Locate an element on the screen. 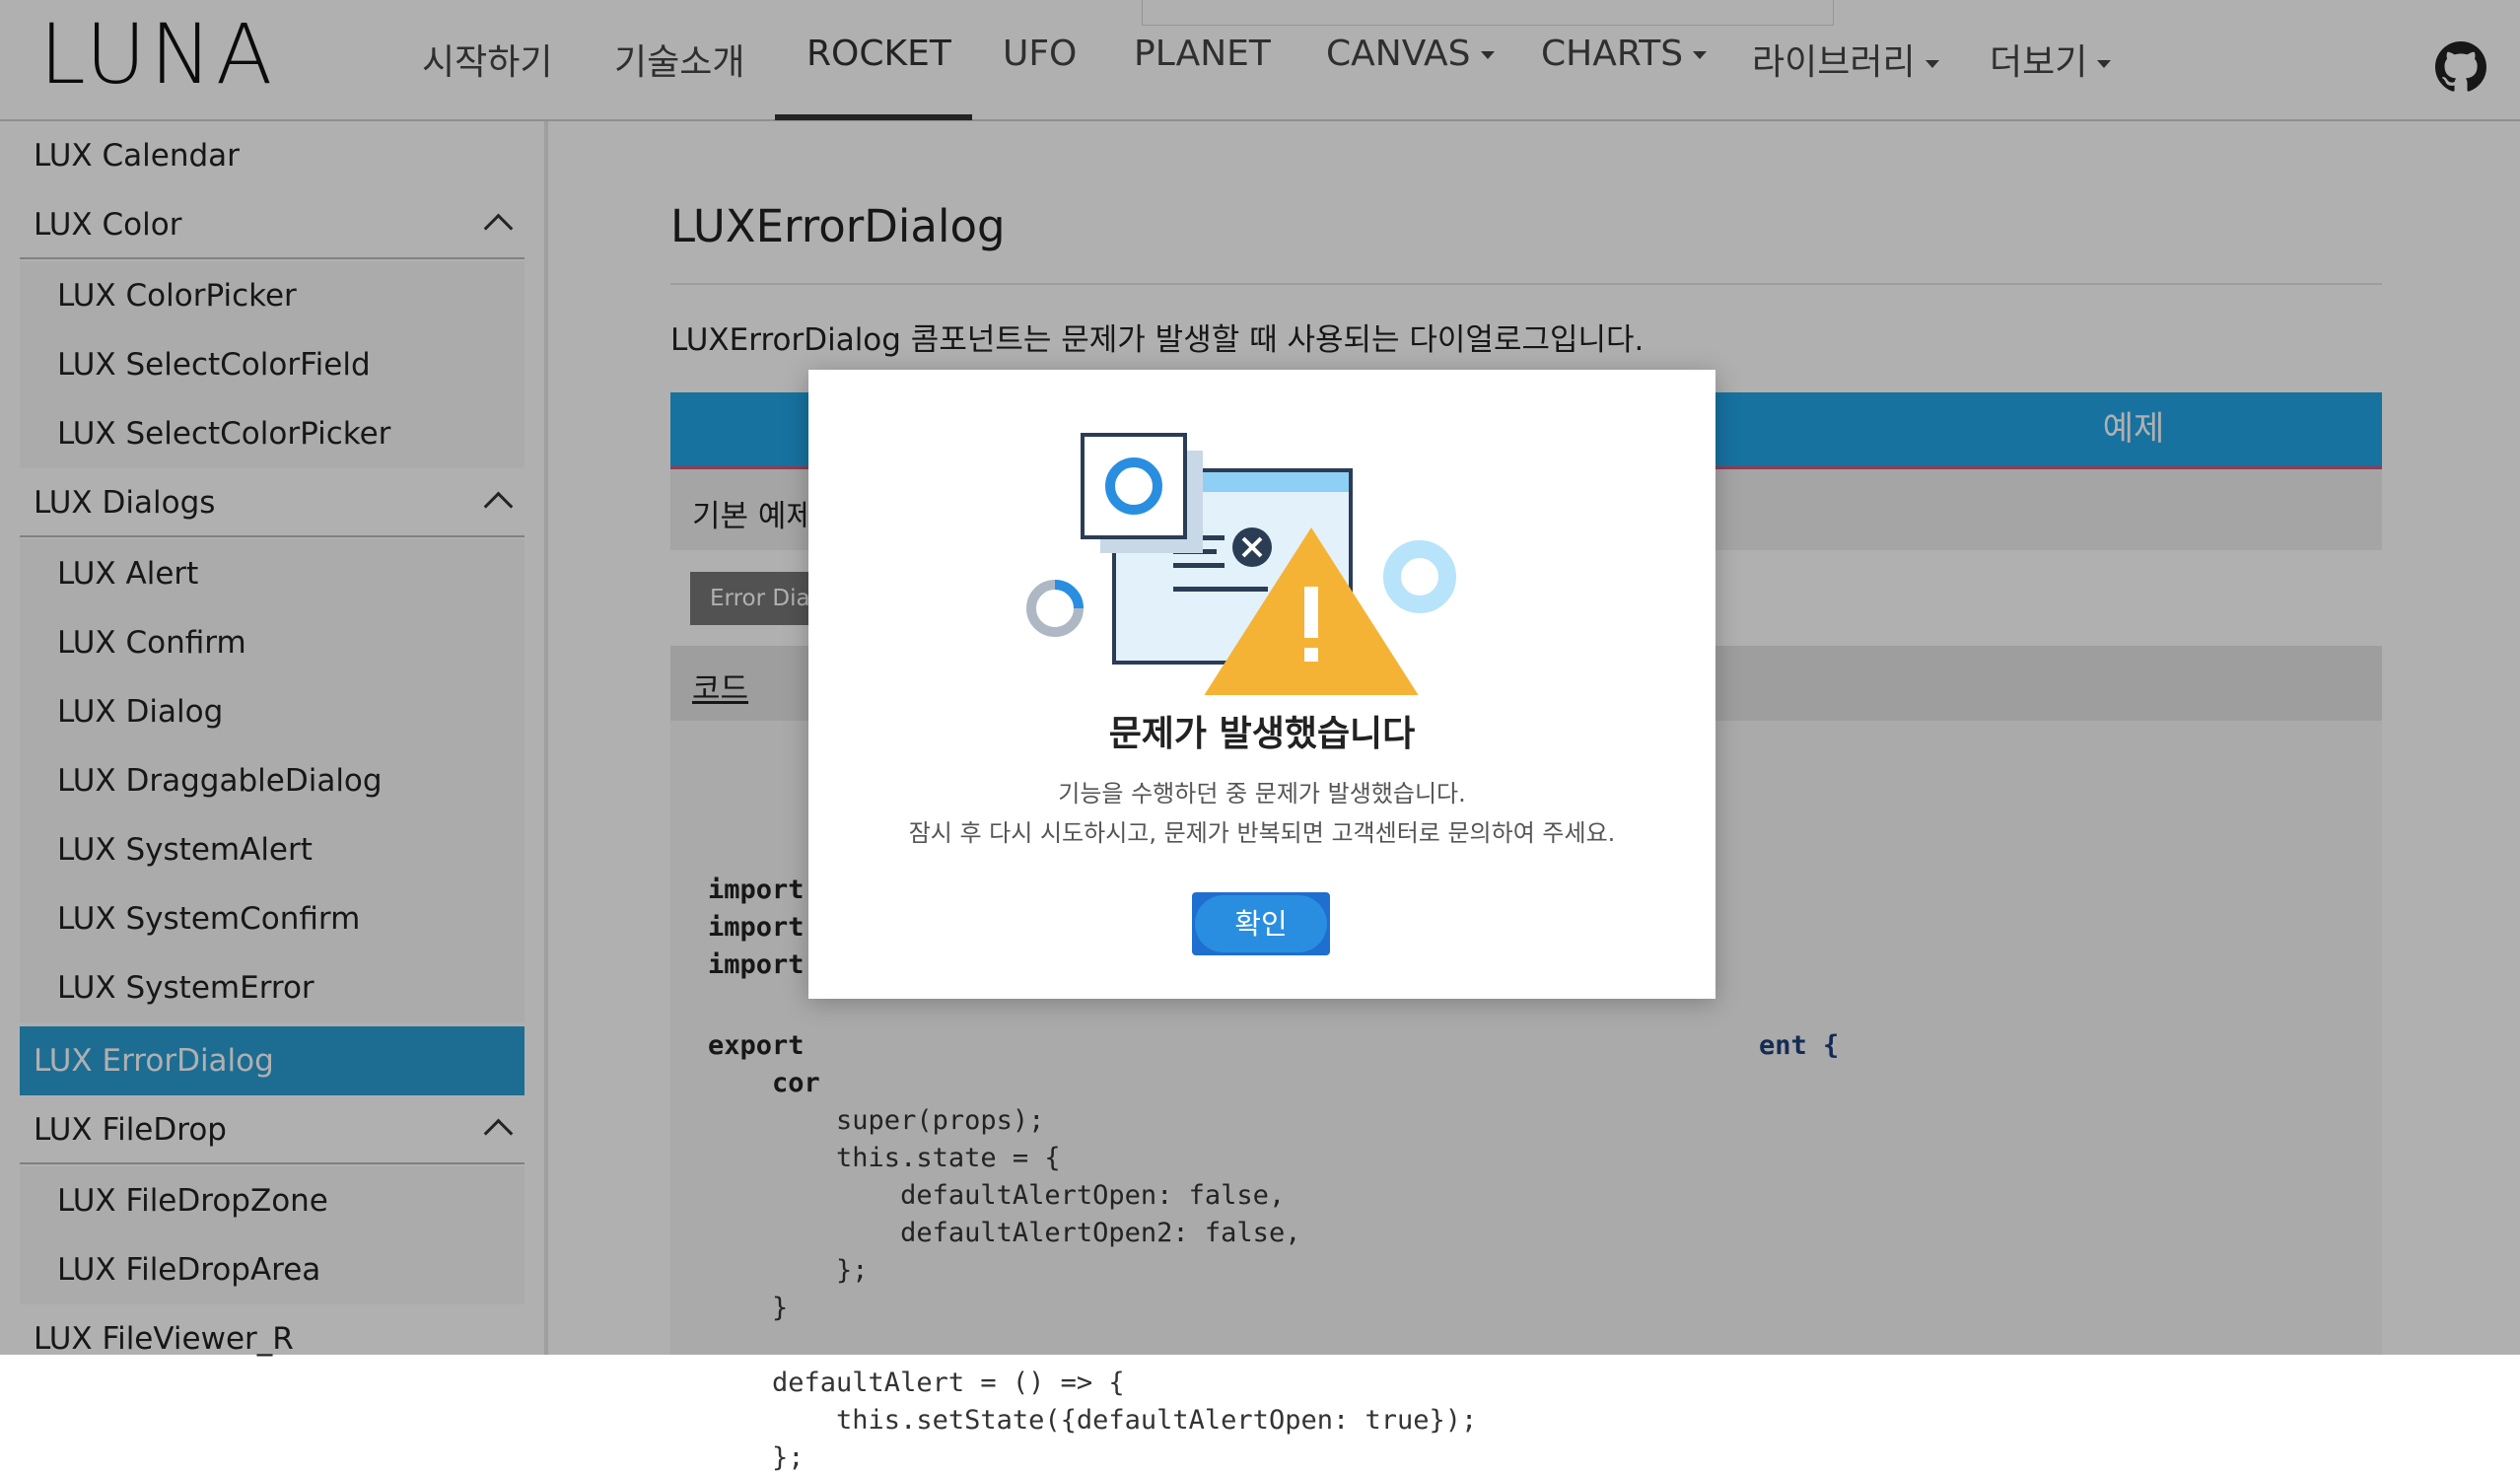 The height and width of the screenshot is (1473, 2520). dialog-message-line1: 기능을 수행하던 중 문제가 발생했습니다. is located at coordinates (1262, 793).